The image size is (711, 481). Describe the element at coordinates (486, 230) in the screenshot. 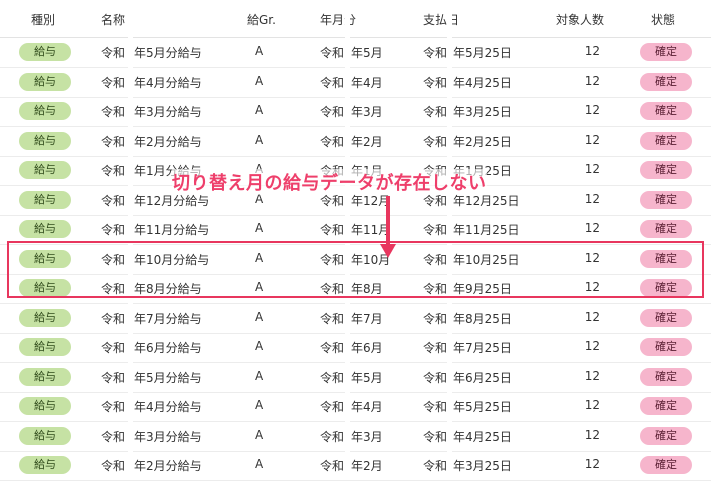

I see `payday-cell: 年11月25日` at that location.